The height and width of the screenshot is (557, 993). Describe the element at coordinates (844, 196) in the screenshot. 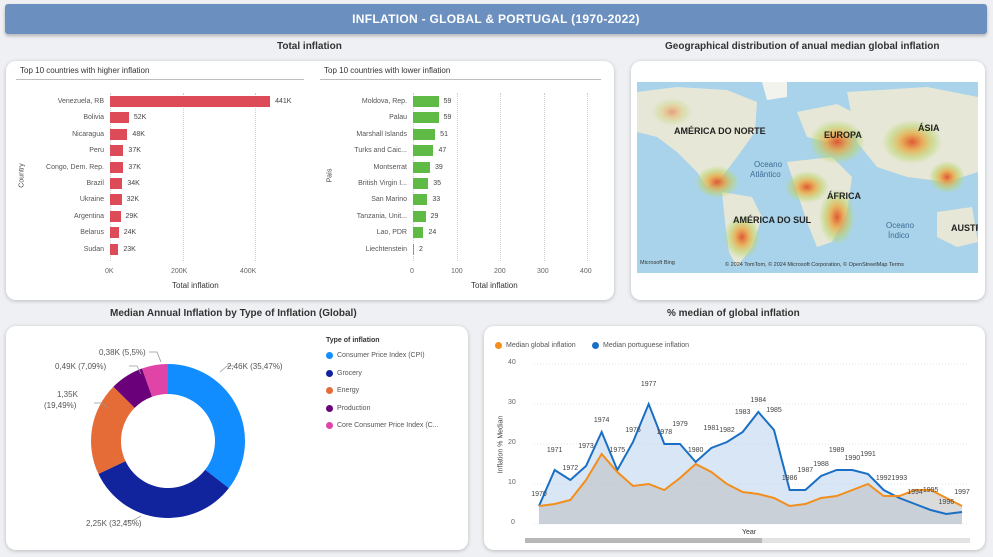

I see `label-africa: ÁFRICA` at that location.